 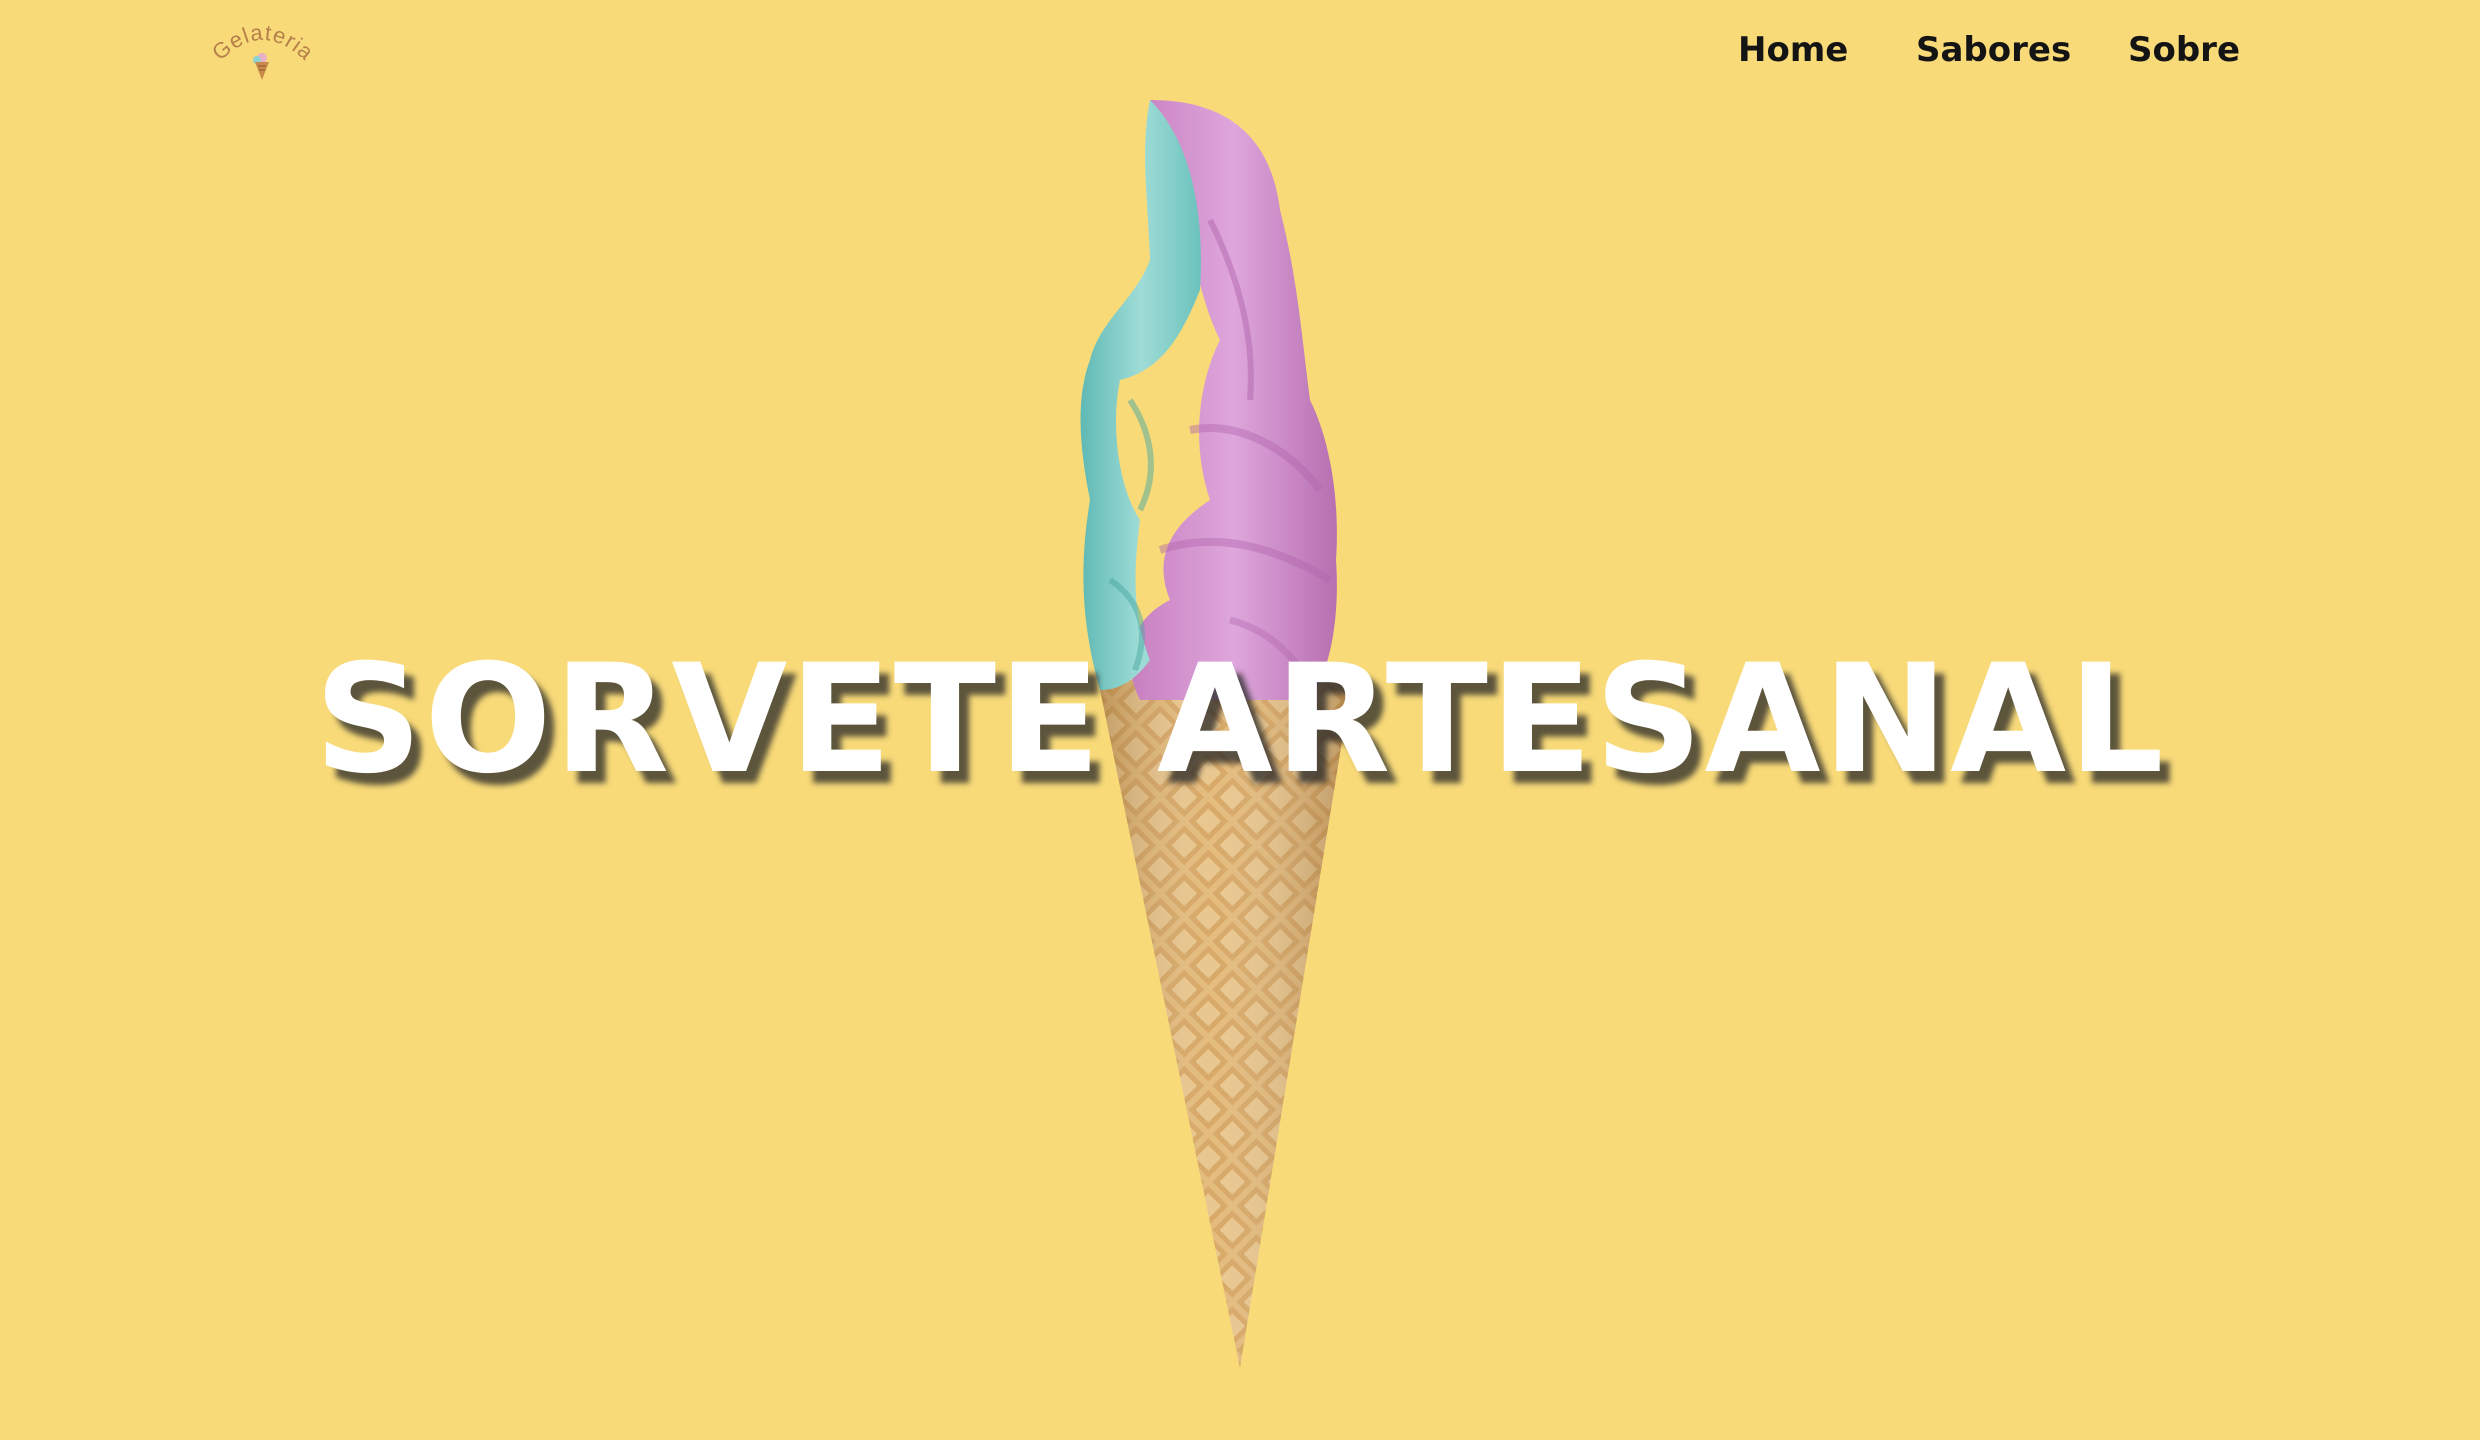 I want to click on main-nav: Home Sabores Sobre, so click(x=1970, y=50).